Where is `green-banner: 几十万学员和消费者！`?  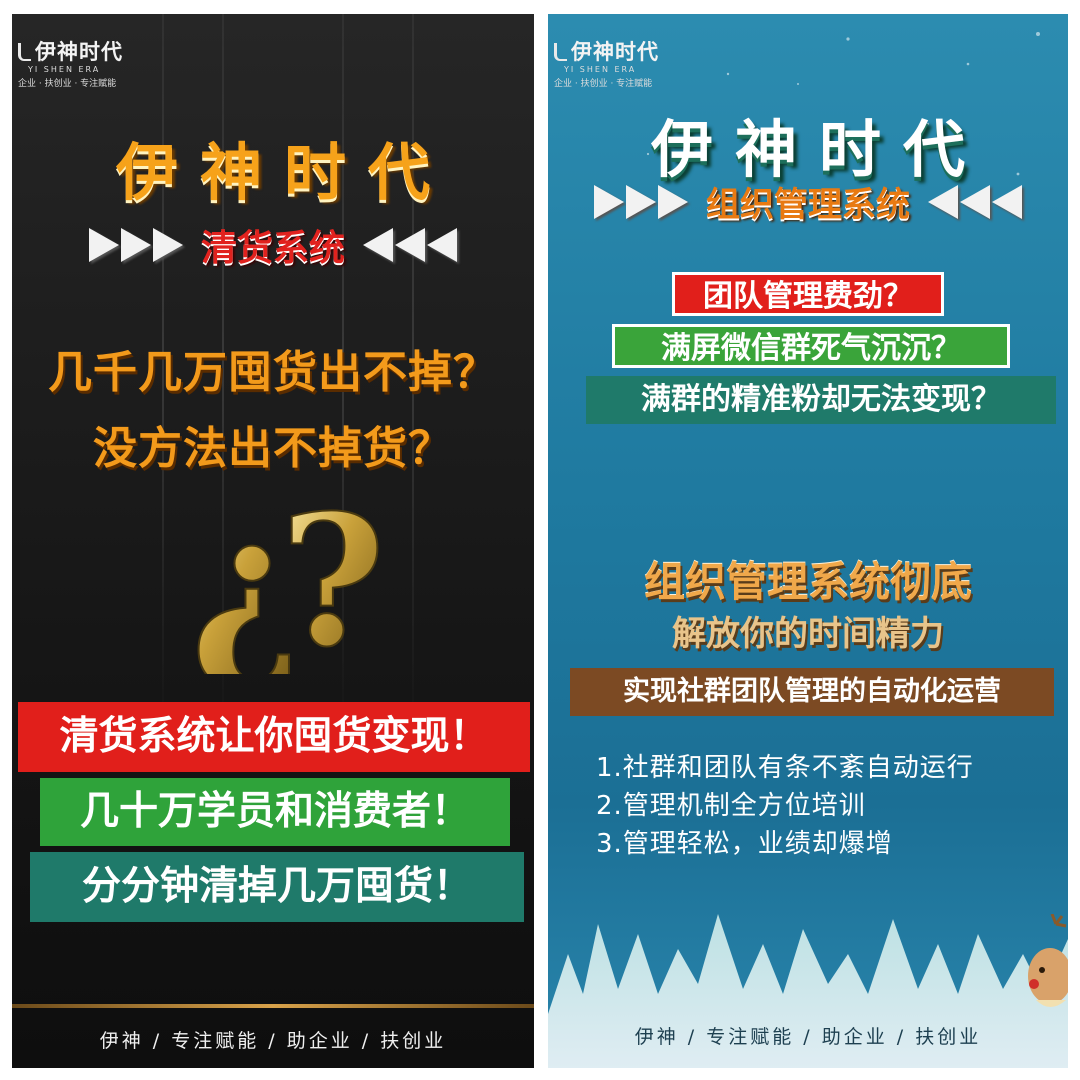 green-banner: 几十万学员和消费者！ is located at coordinates (275, 812).